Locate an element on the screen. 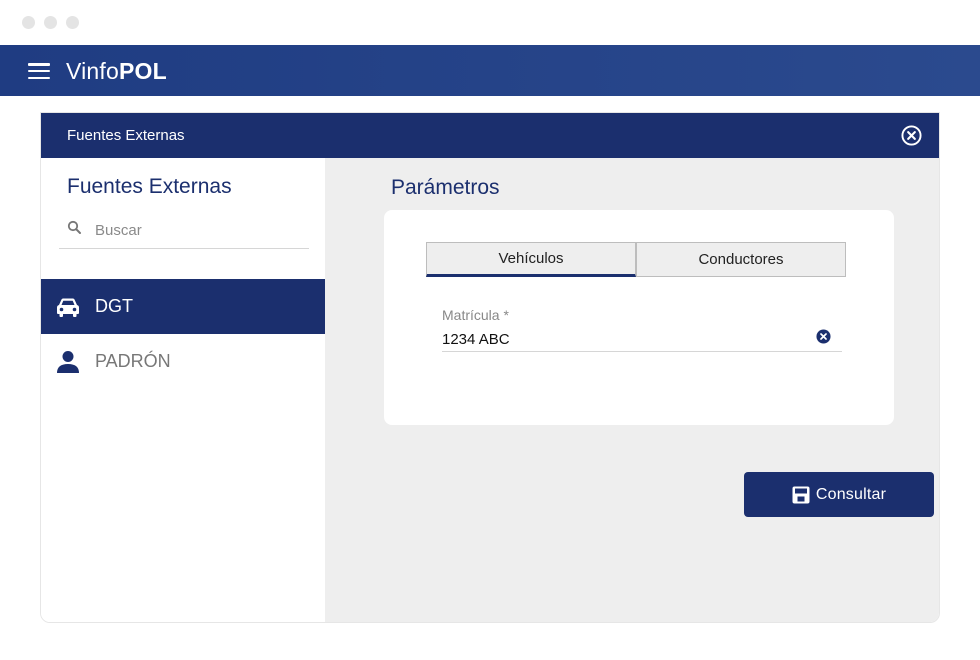 This screenshot has width=980, height=660. consultar-button: Consultar is located at coordinates (839, 494).